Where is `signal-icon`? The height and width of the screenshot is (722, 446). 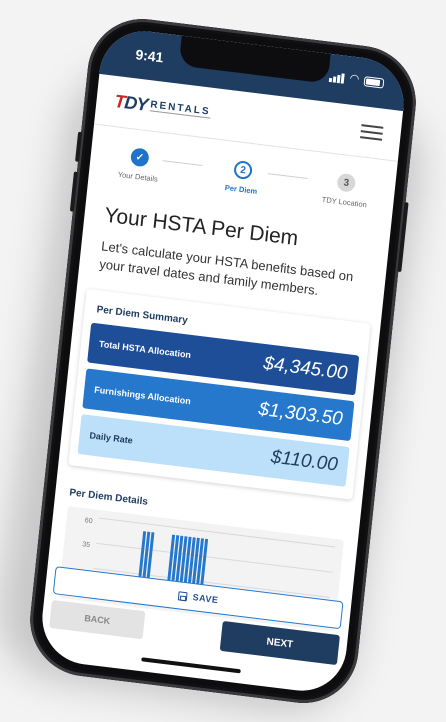
signal-icon is located at coordinates (337, 77).